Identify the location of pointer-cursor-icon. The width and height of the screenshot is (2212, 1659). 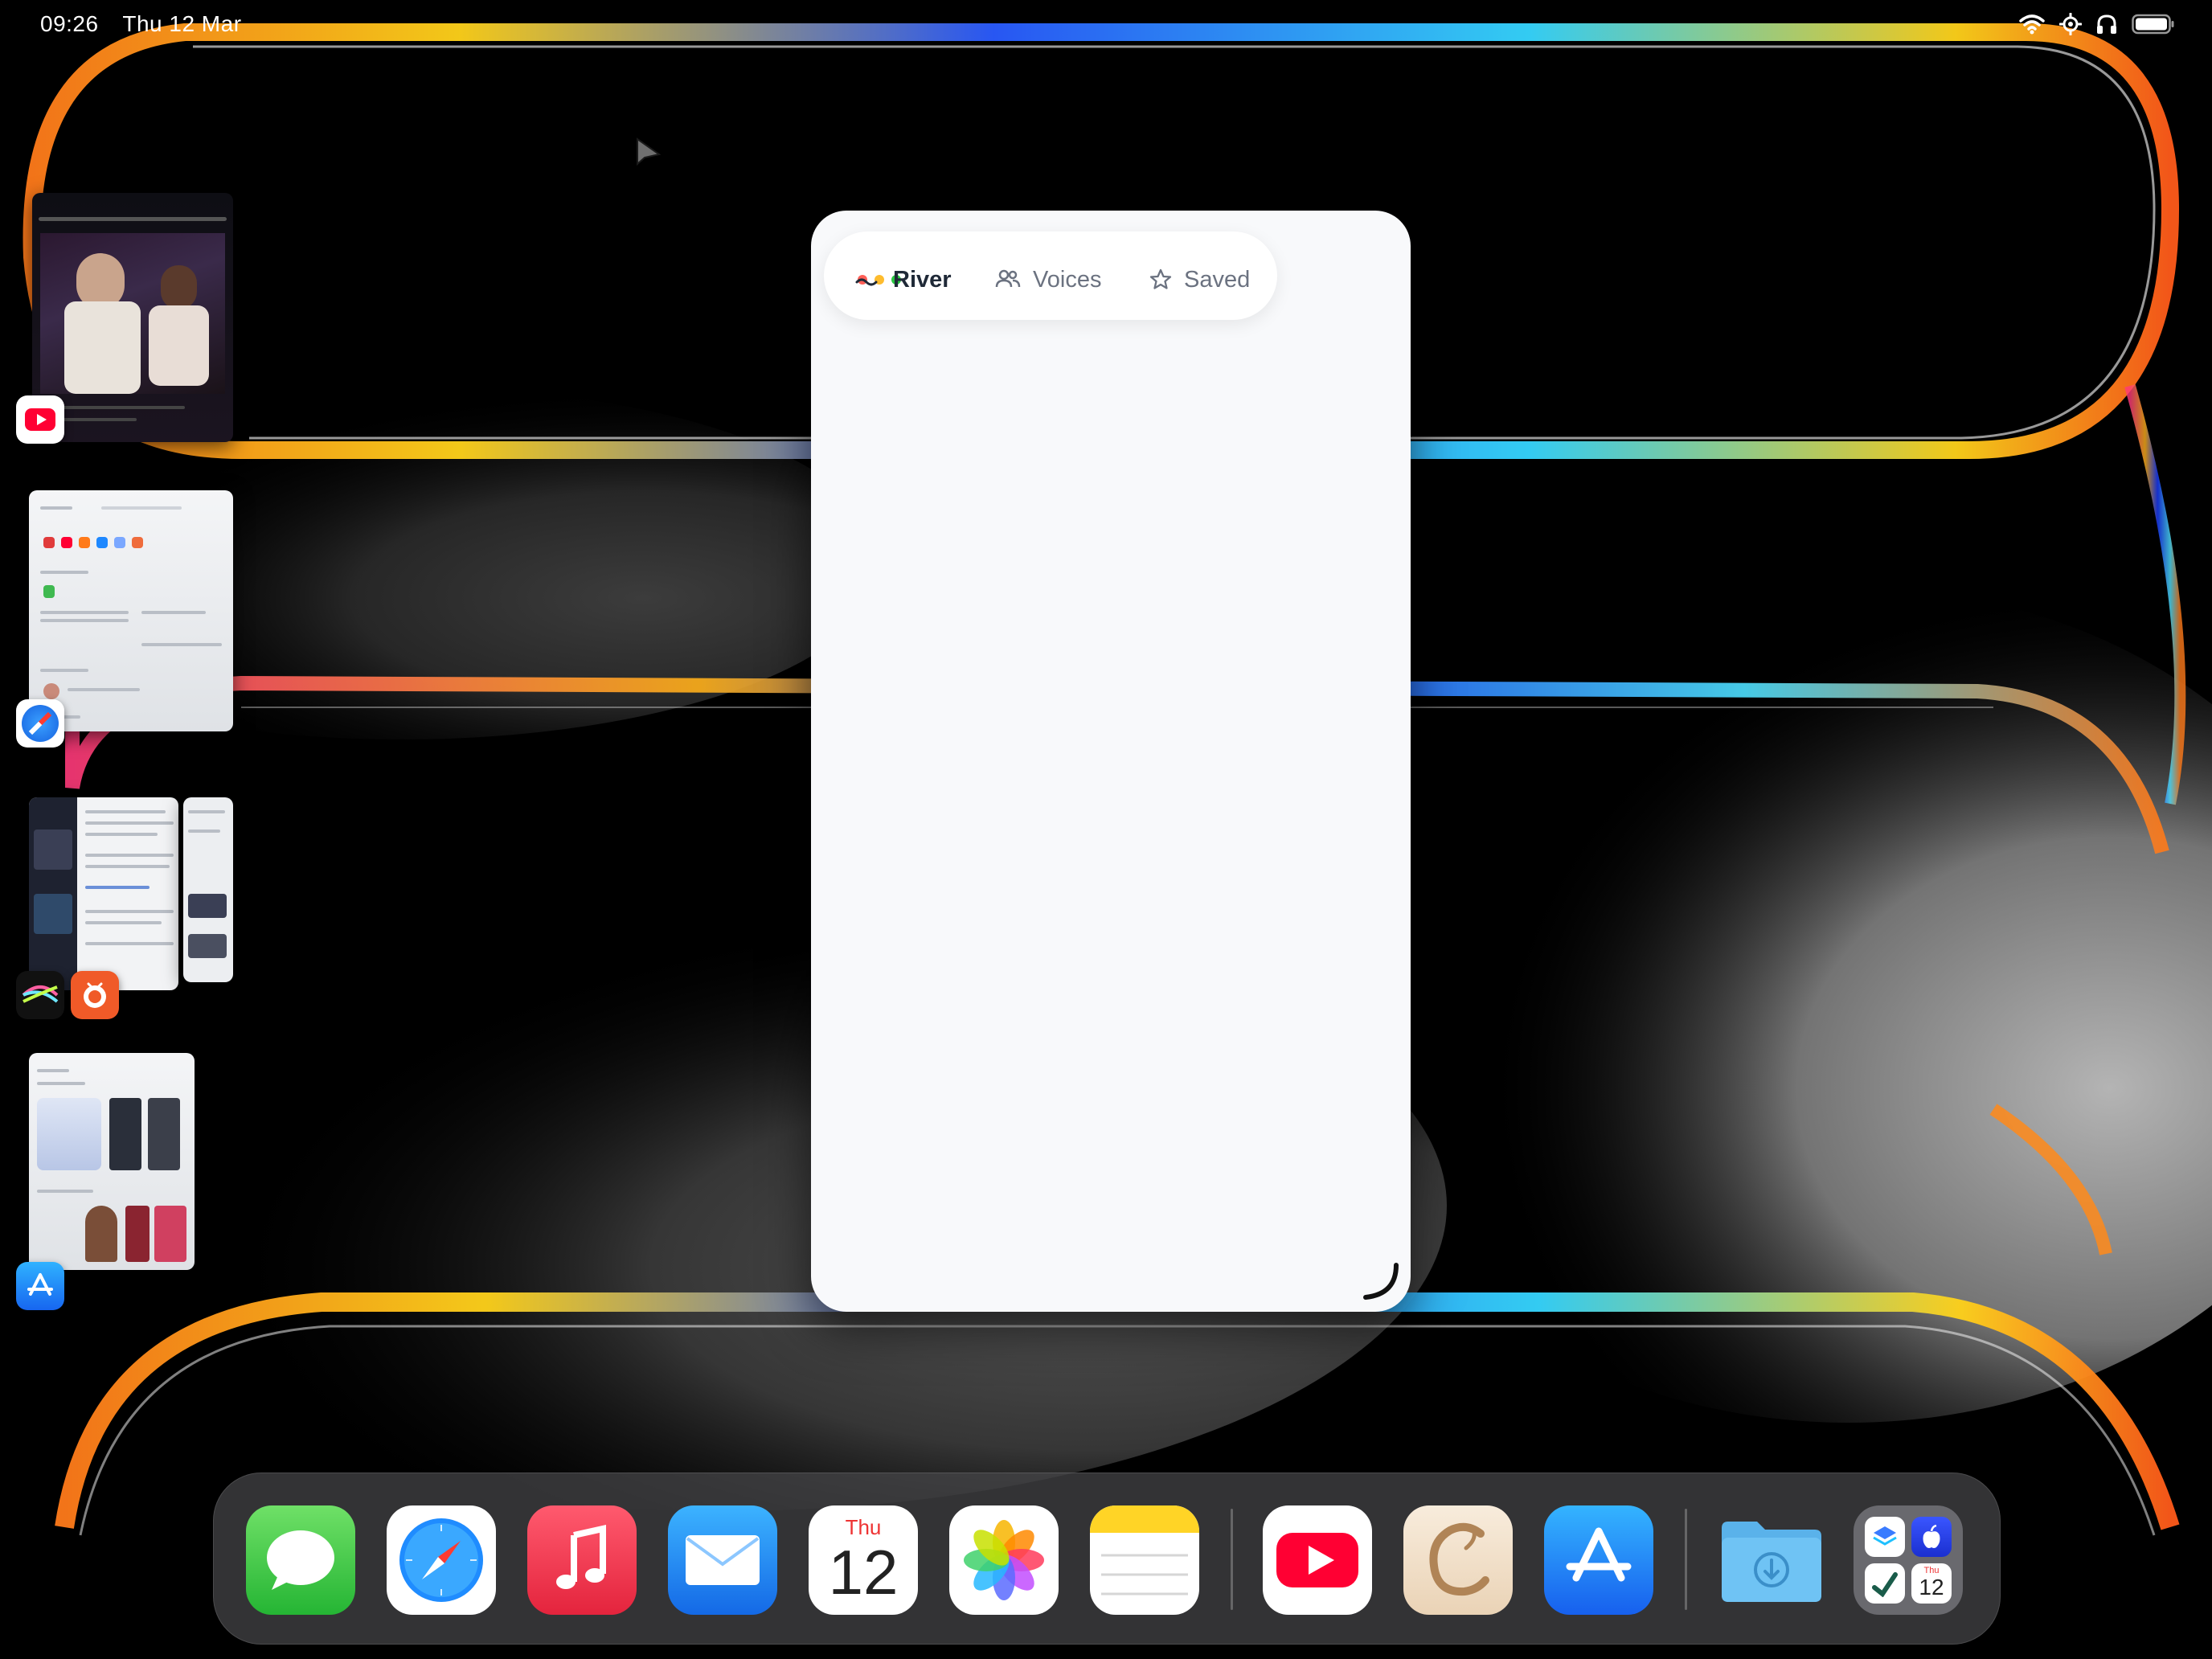
(649, 151).